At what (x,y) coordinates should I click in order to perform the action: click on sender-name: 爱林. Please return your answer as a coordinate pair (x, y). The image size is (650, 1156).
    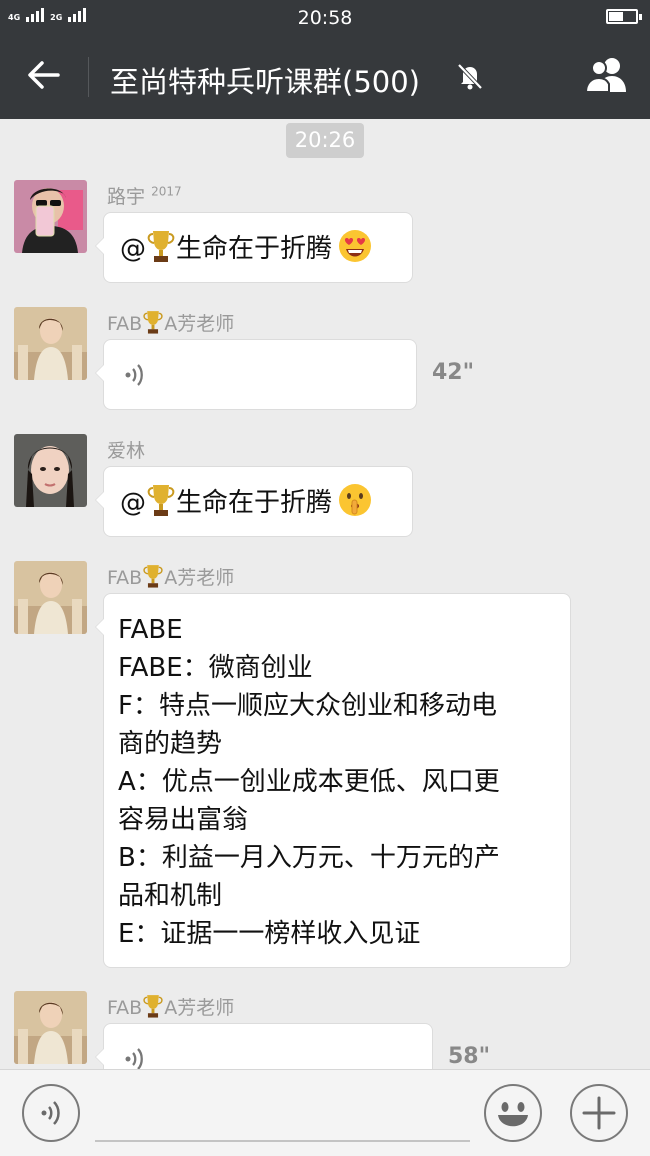
    Looking at the image, I should click on (126, 451).